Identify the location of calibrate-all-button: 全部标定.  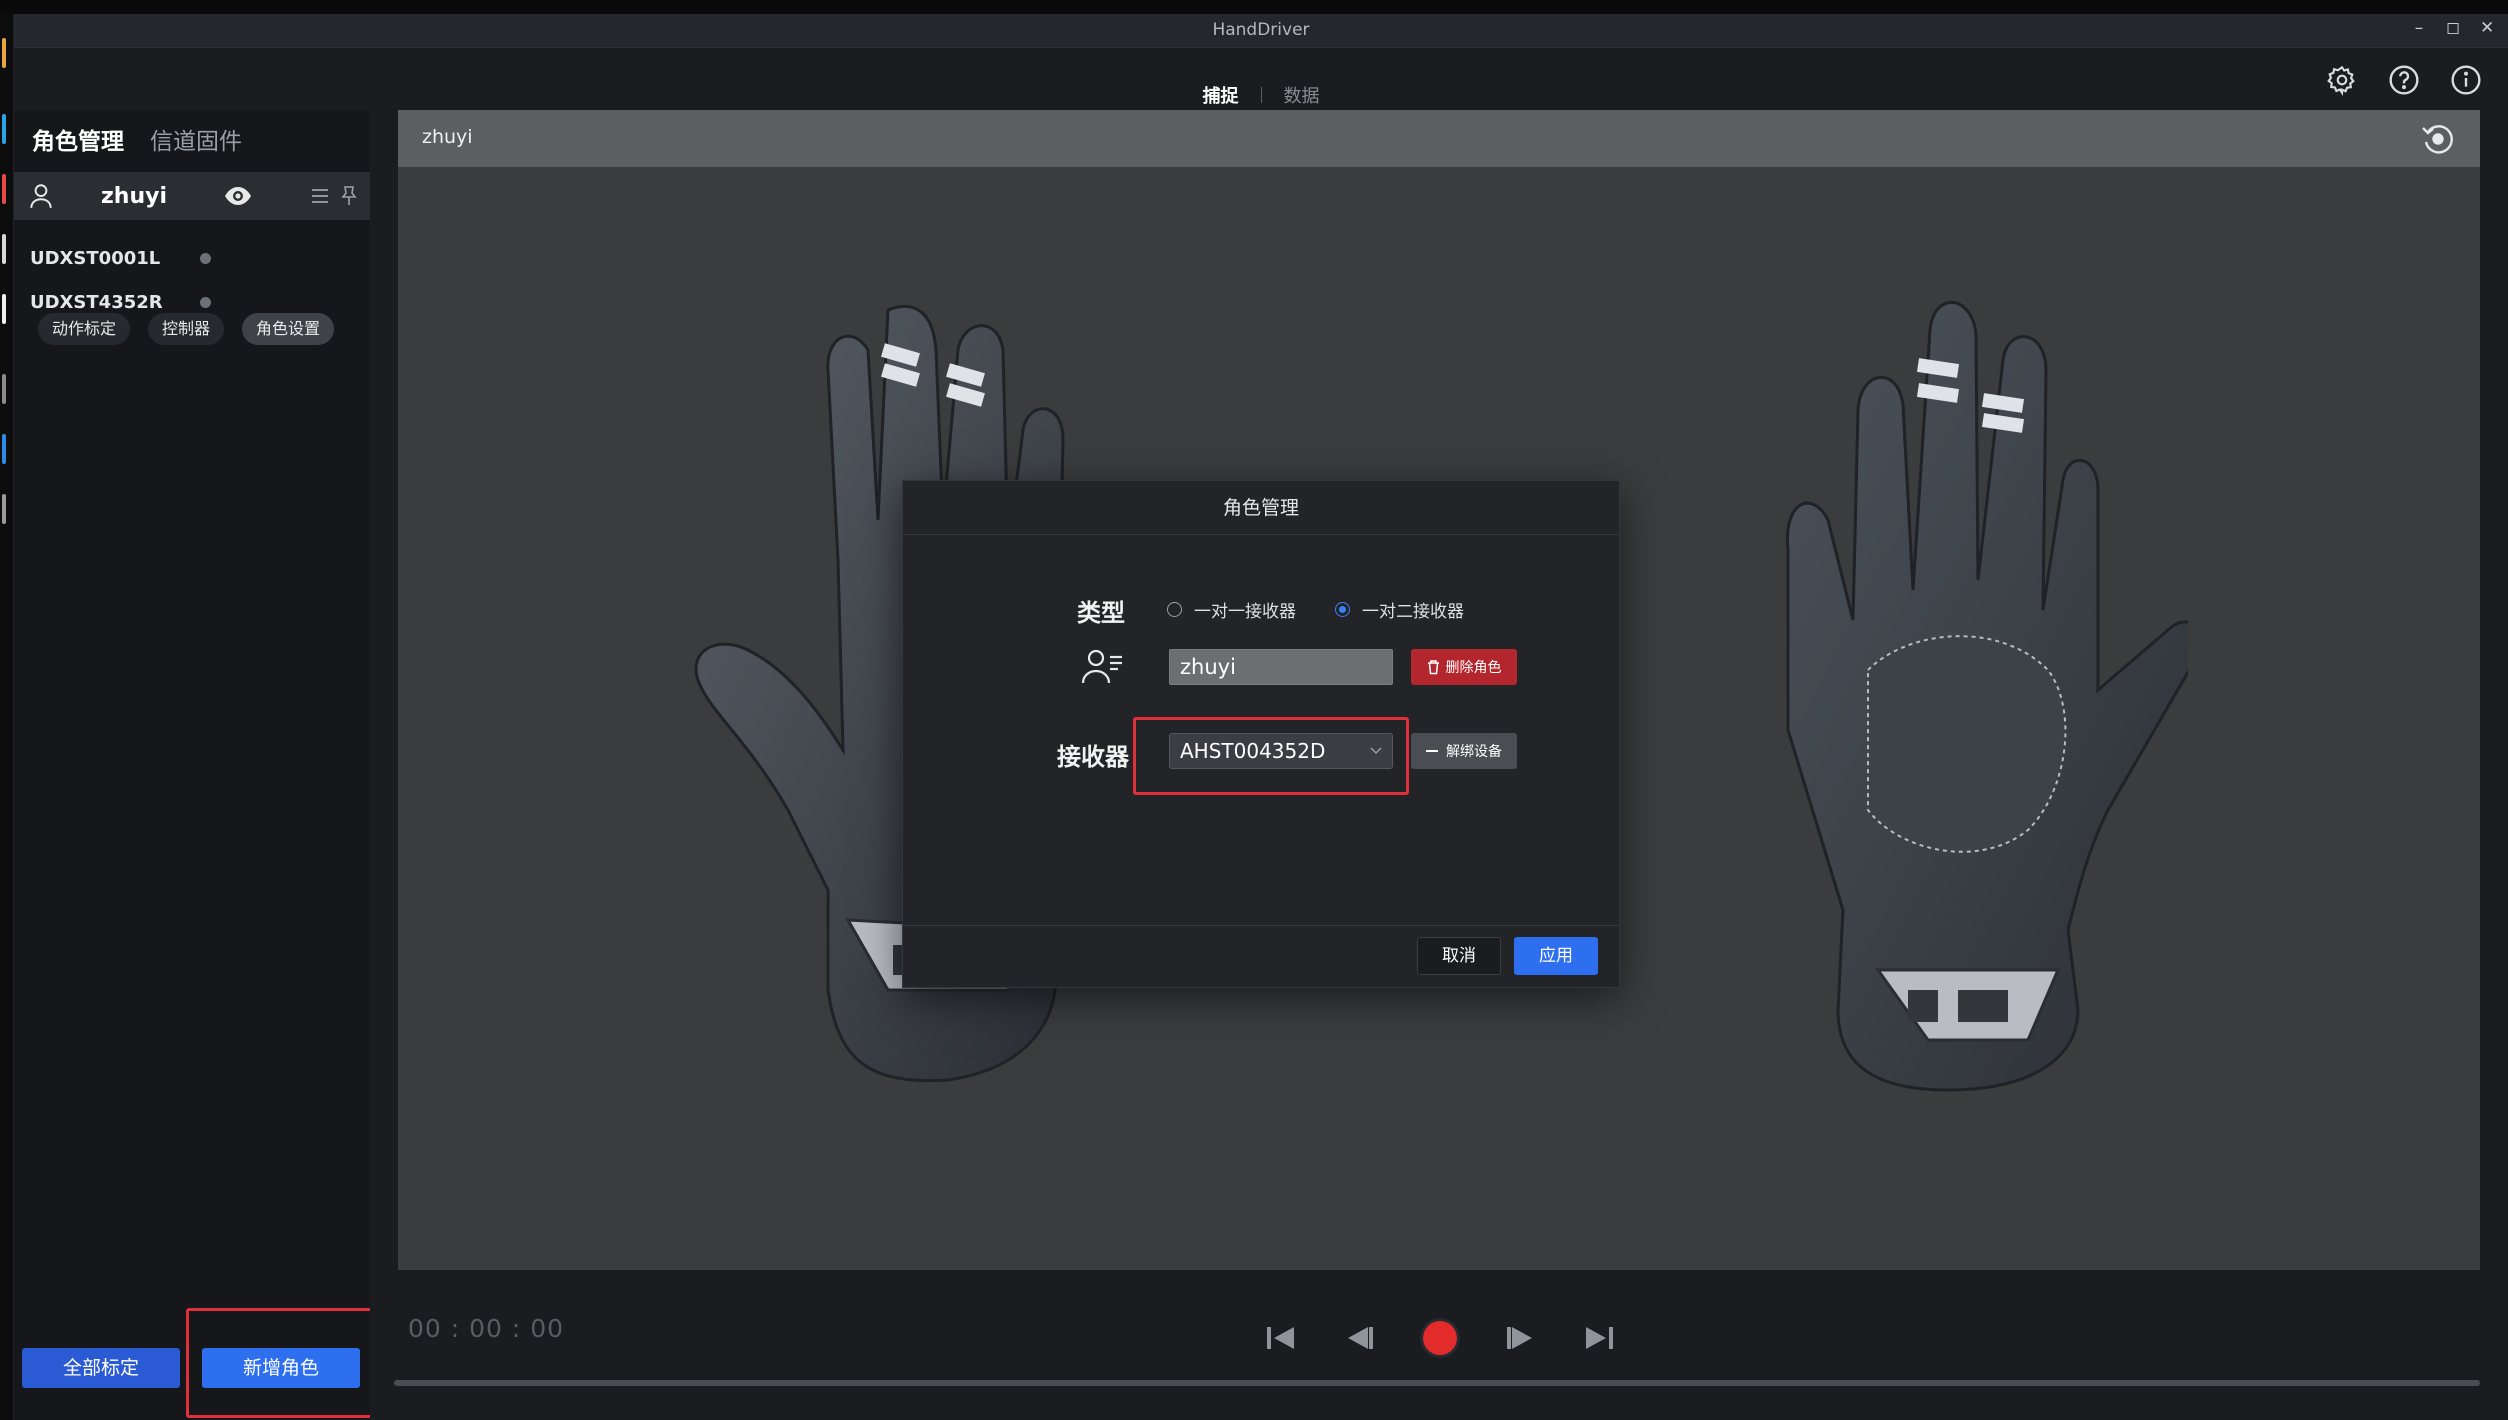
(101, 1368).